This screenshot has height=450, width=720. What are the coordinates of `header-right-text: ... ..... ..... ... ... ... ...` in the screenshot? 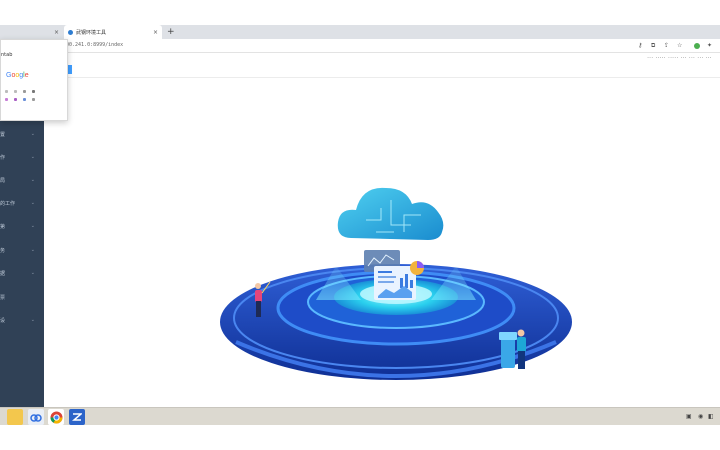 It's located at (679, 57).